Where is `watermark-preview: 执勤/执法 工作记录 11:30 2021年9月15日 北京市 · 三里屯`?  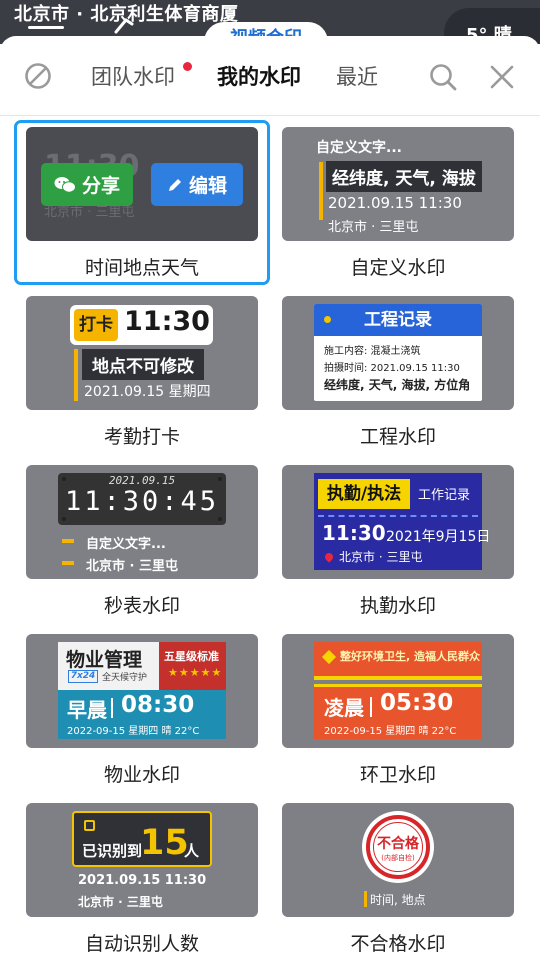 watermark-preview: 执勤/执法 工作记录 11:30 2021年9月15日 北京市 · 三里屯 is located at coordinates (398, 522).